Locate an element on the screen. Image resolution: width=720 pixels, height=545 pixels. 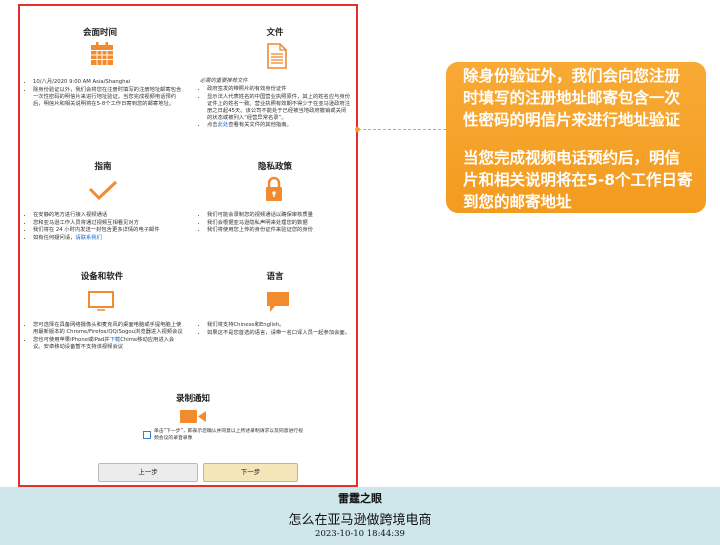
list-item: 我们将支持Chinese和English。 is located at coordinates (279, 325).